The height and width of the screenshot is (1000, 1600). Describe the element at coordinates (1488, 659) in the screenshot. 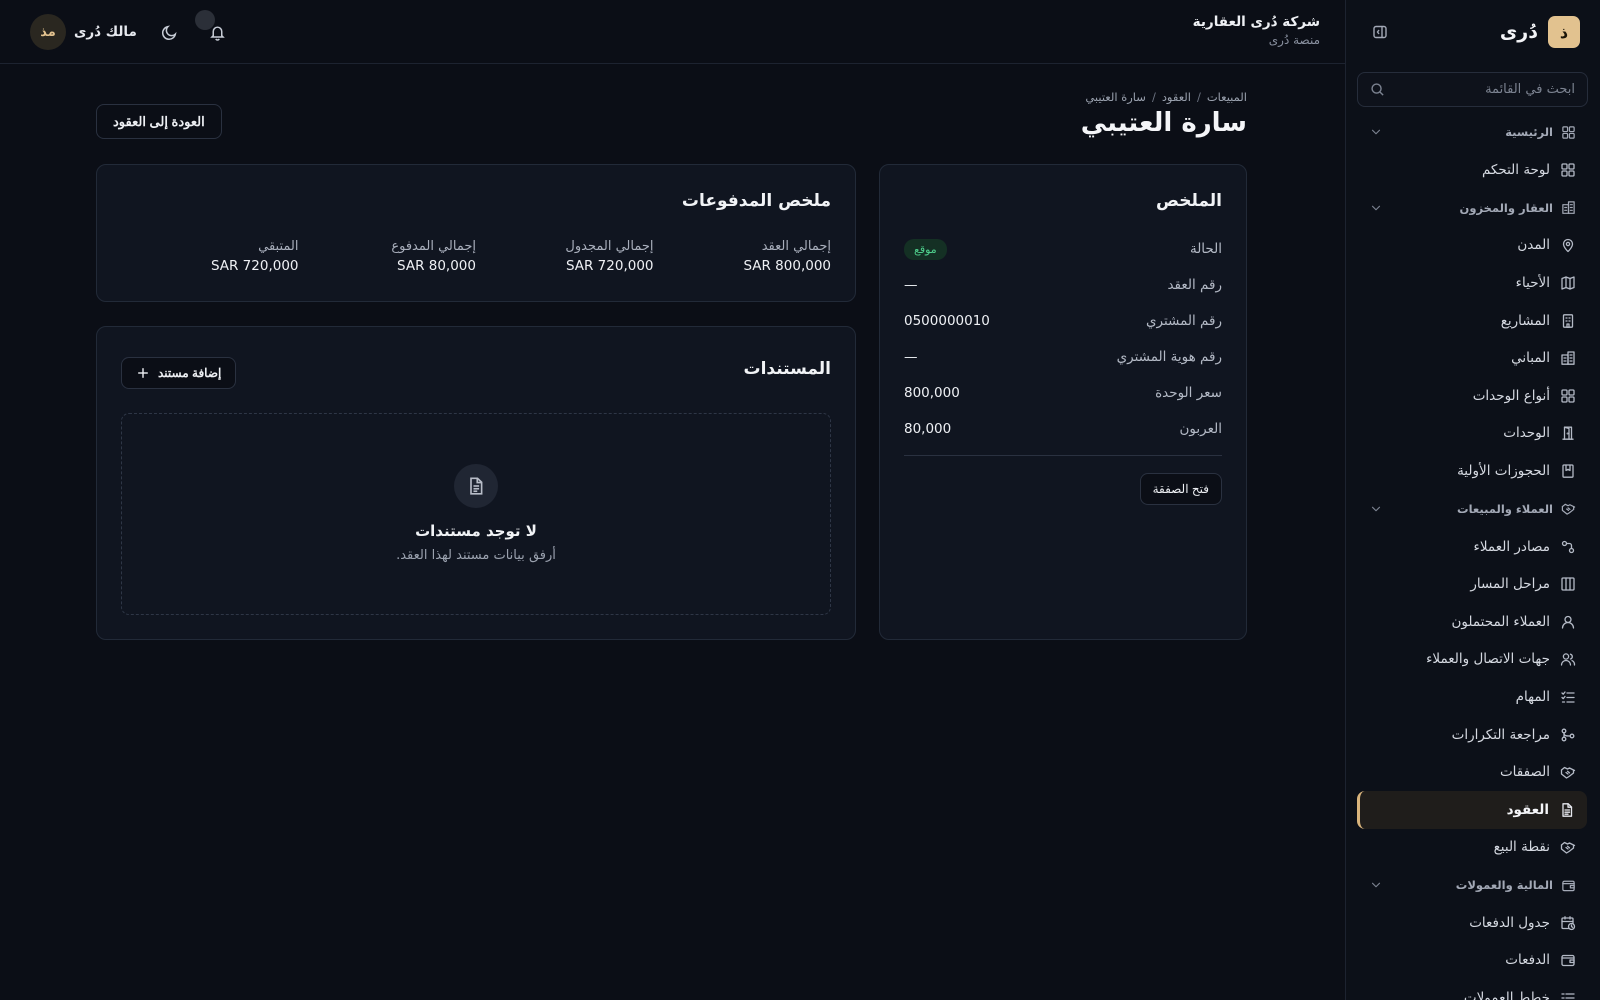

I see `sidebar-item-label: جهات الاتصال والعملاء` at that location.